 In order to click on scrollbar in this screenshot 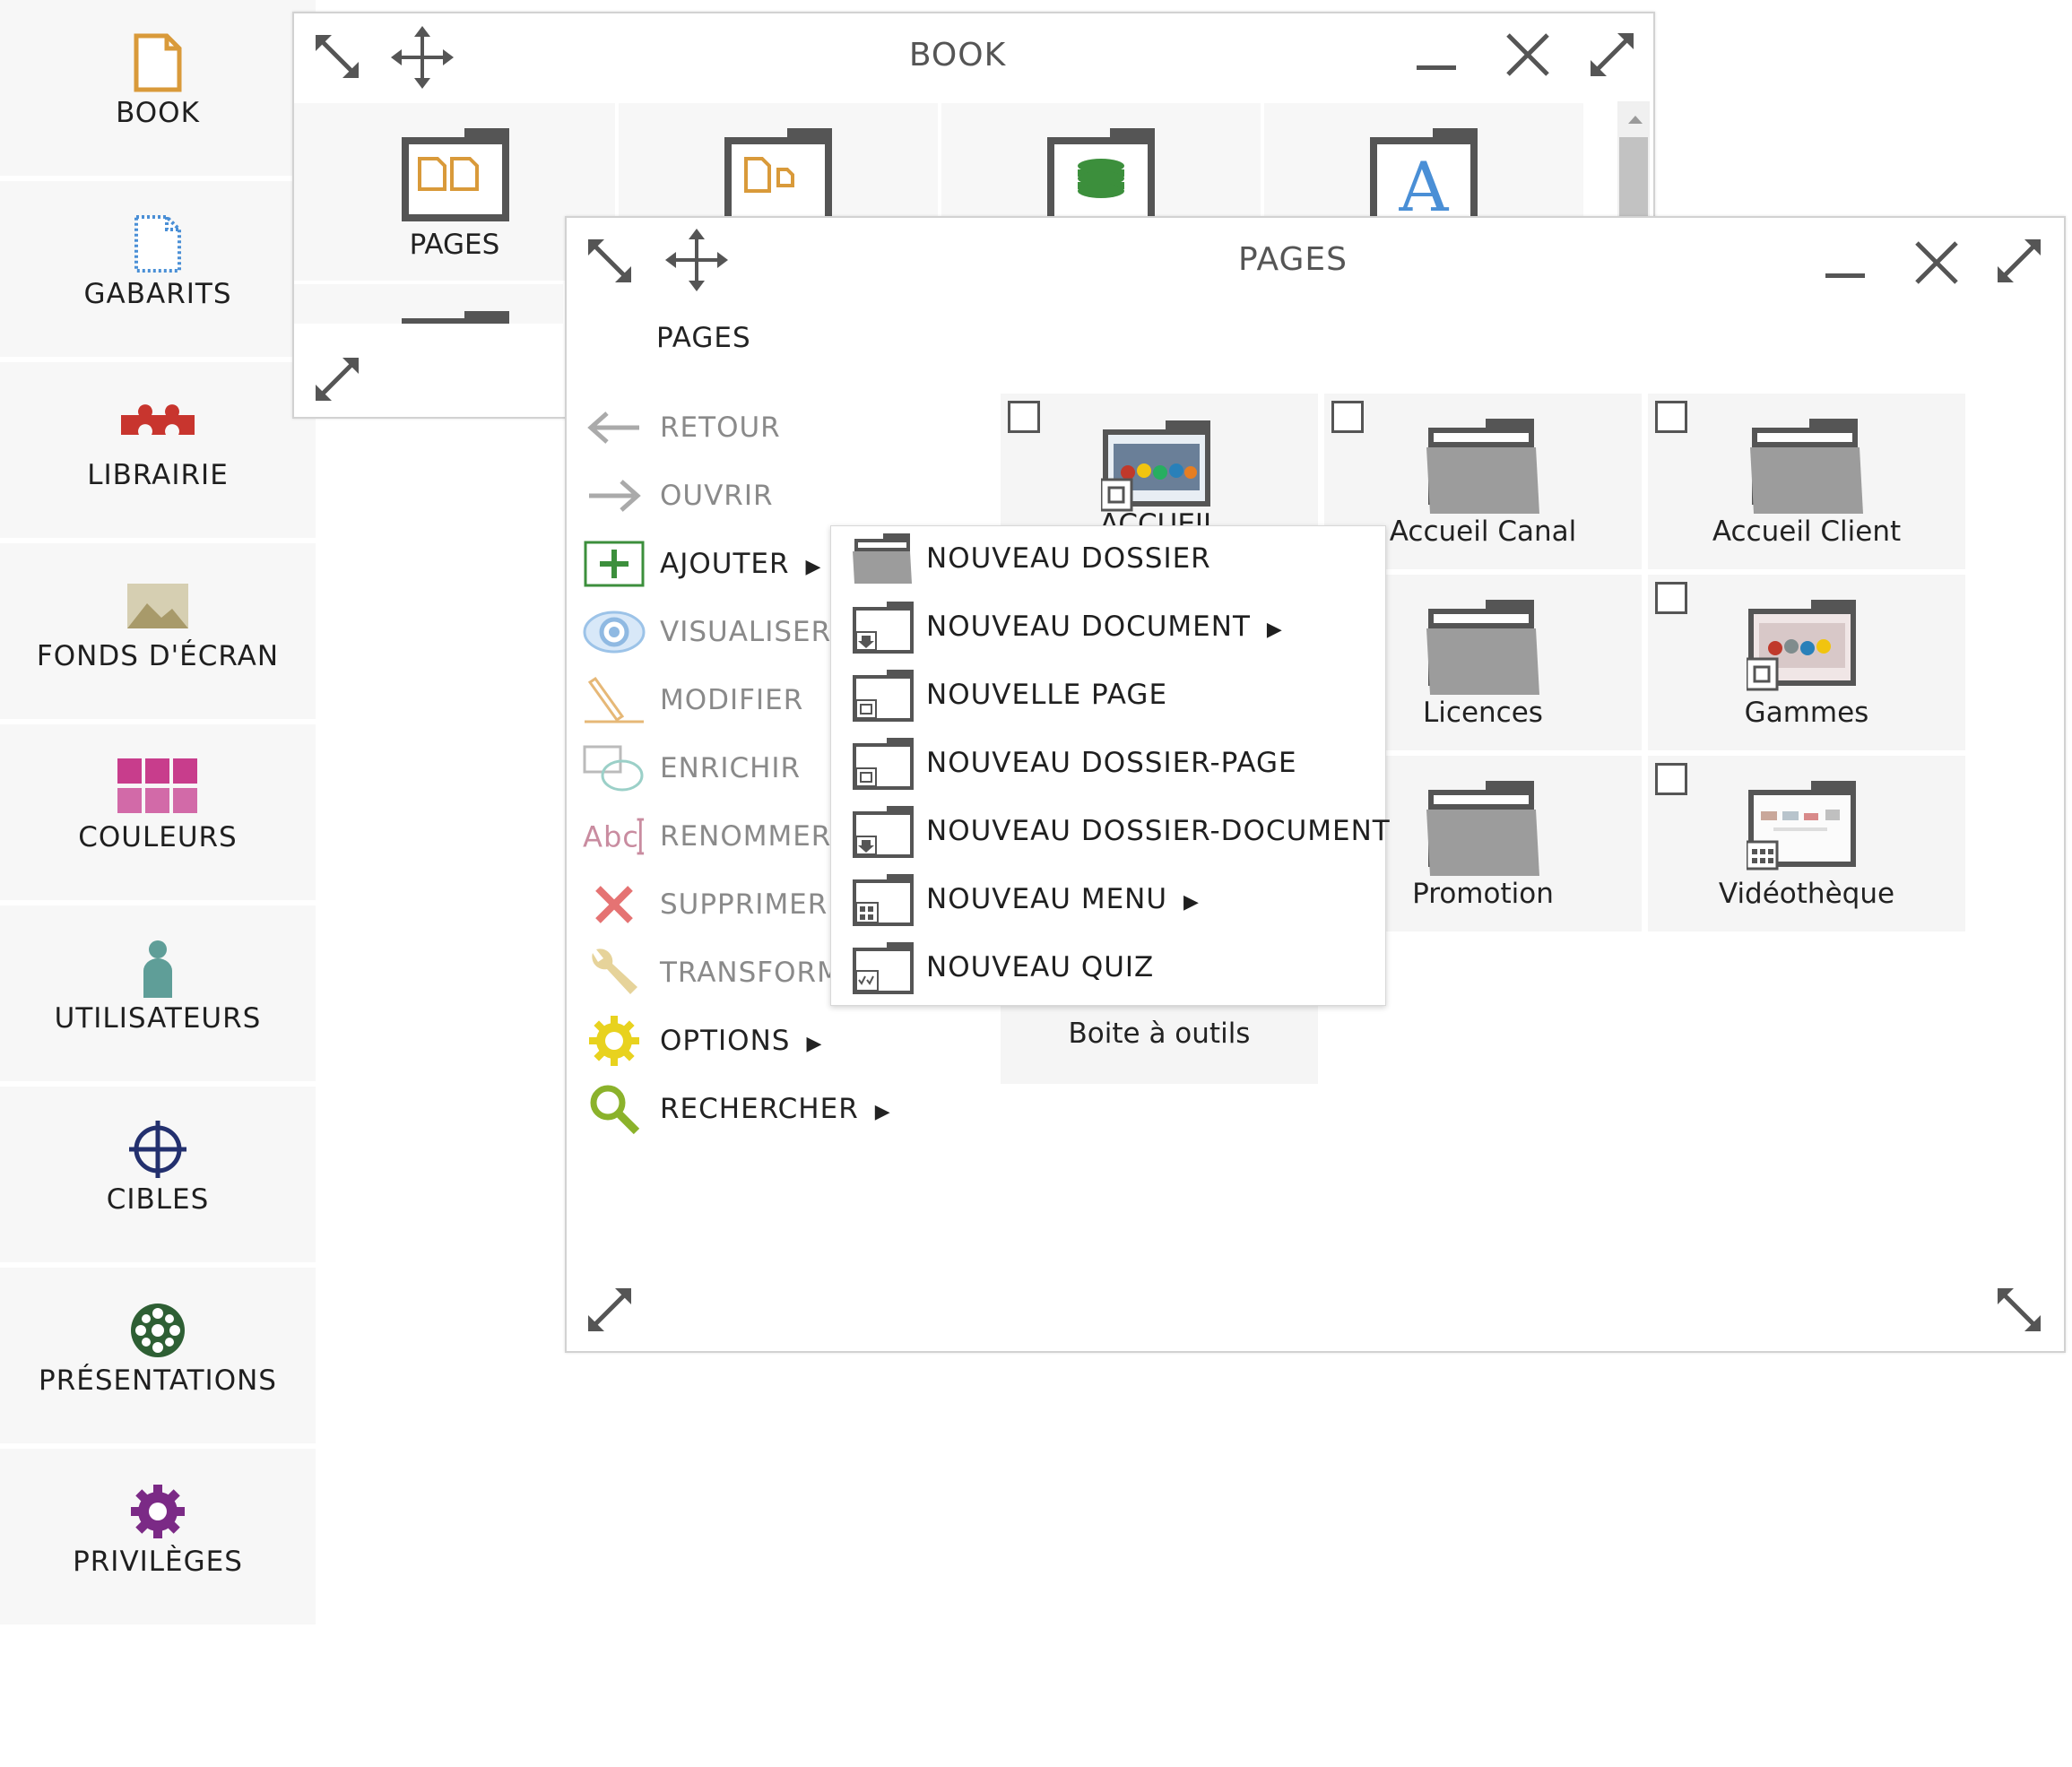, I will do `click(1633, 164)`.